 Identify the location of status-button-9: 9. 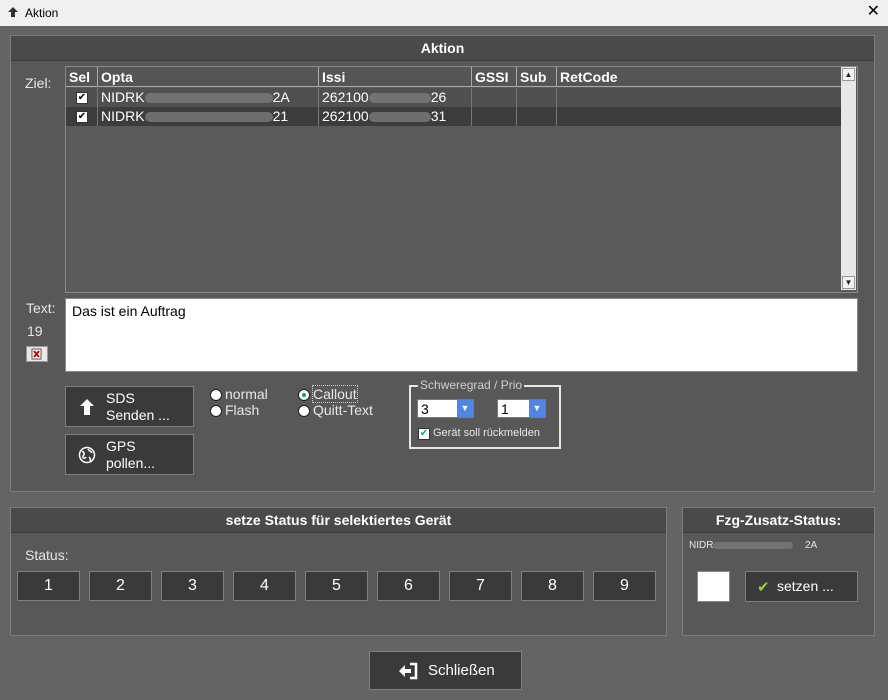
(624, 586).